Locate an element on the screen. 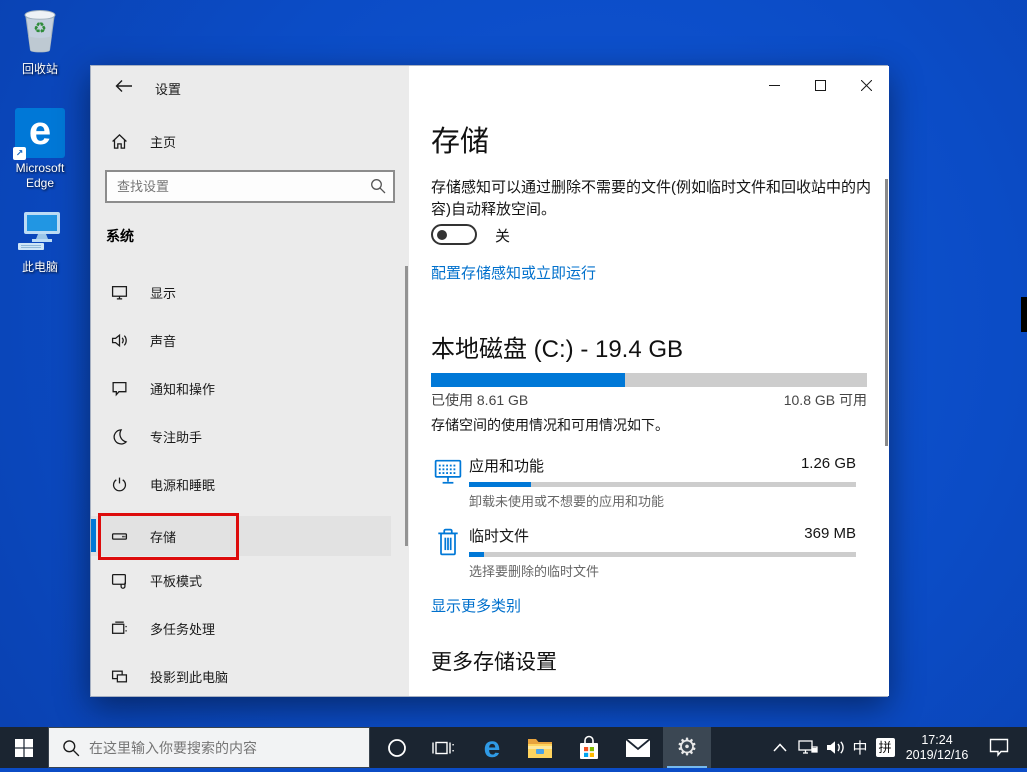 Image resolution: width=1027 pixels, height=772 pixels. minimize-button is located at coordinates (774, 85).